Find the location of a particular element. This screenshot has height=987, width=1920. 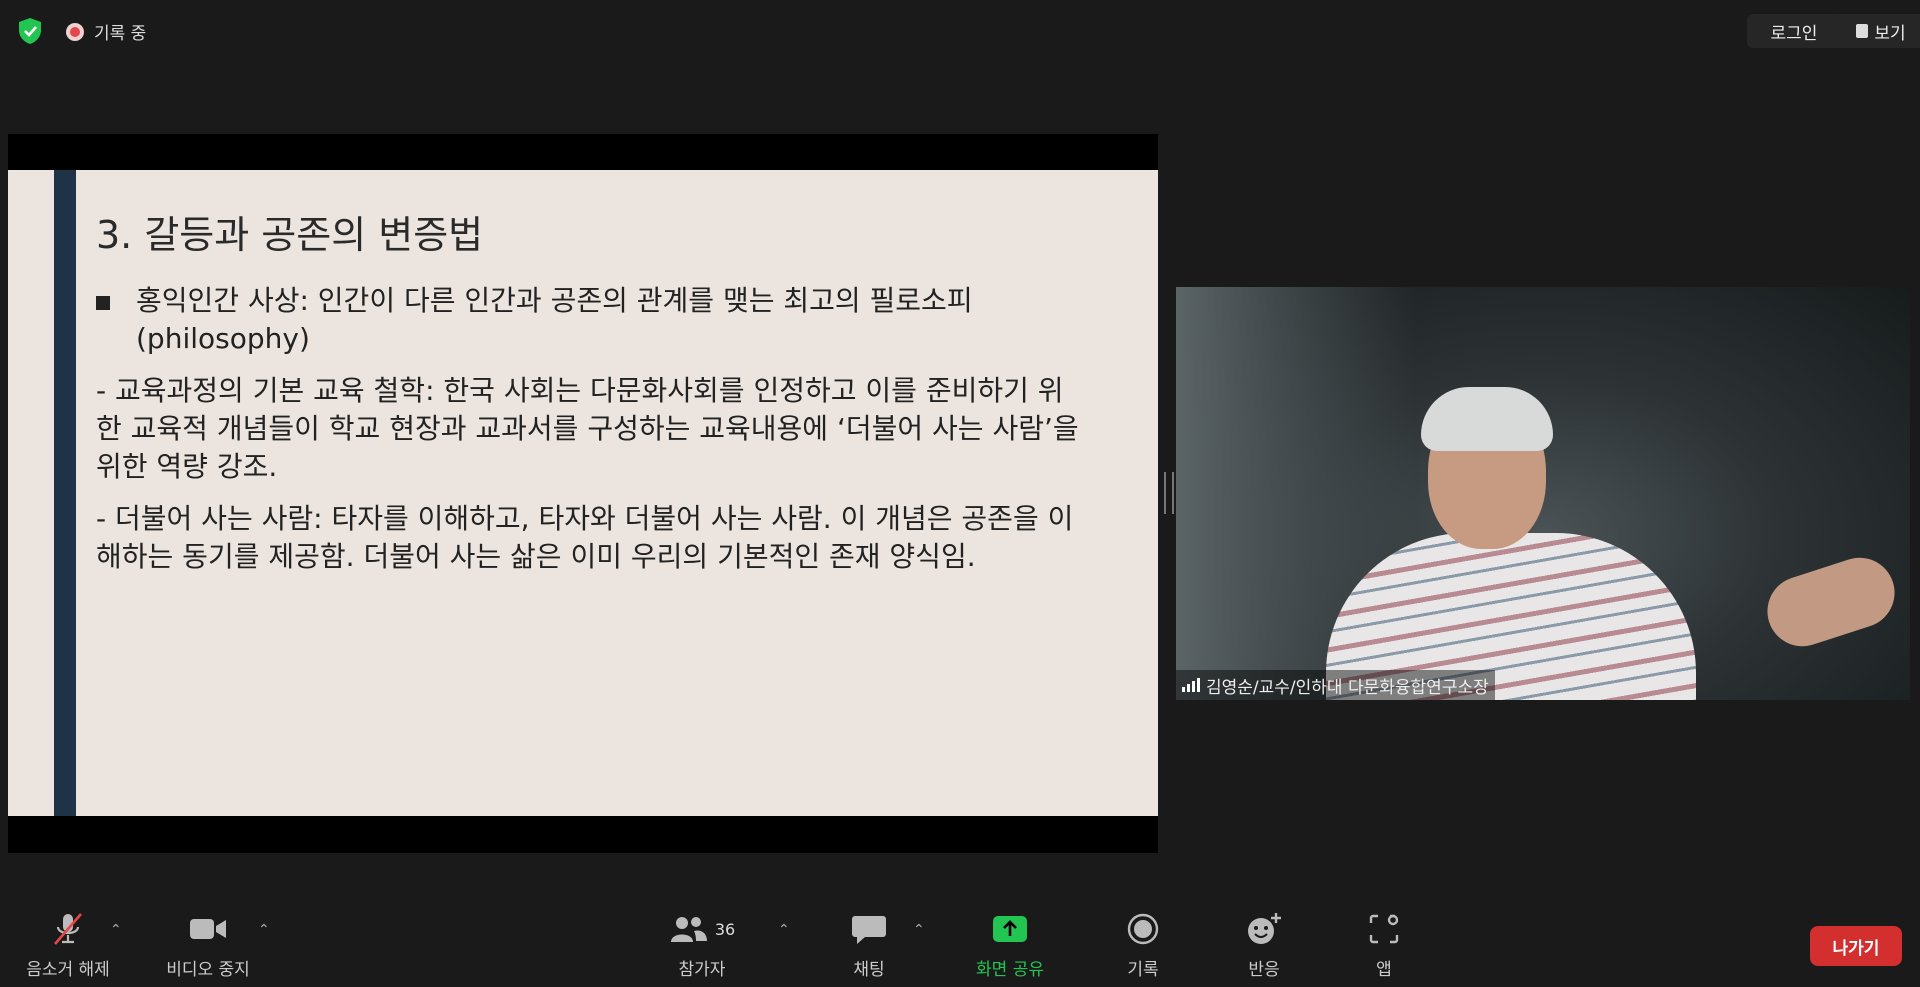

apps-label: 앱 is located at coordinates (1384, 970).